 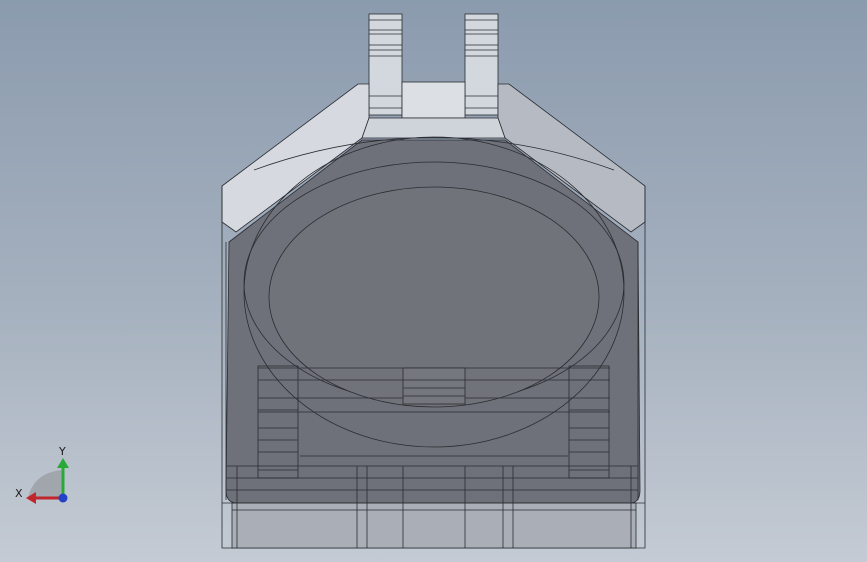 I want to click on center-latch, so click(x=434, y=386).